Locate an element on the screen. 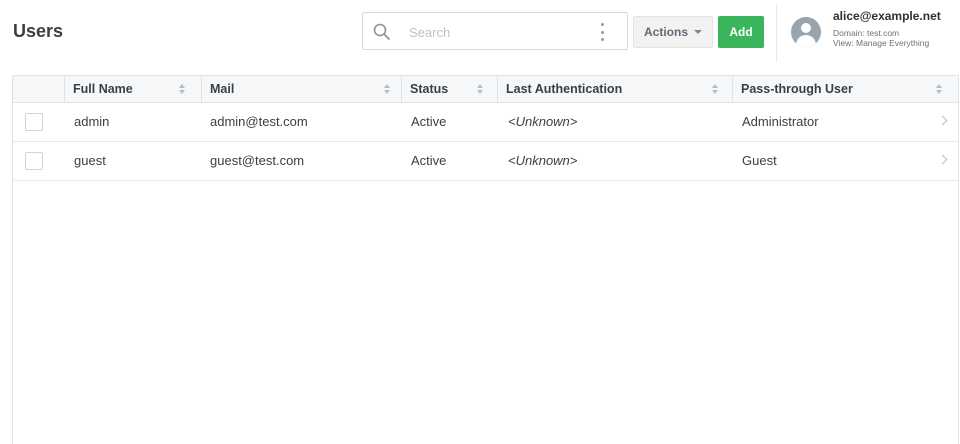  column-header-mail: Mail is located at coordinates (301, 89).